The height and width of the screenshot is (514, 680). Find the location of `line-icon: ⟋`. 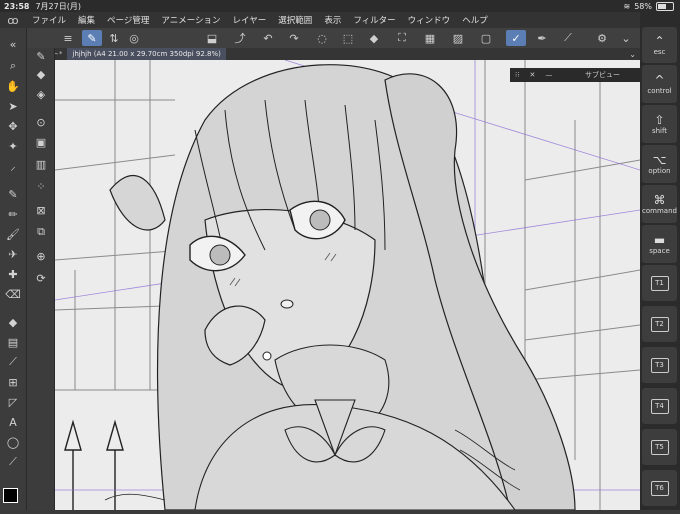

line-icon: ⟋ is located at coordinates (568, 38).